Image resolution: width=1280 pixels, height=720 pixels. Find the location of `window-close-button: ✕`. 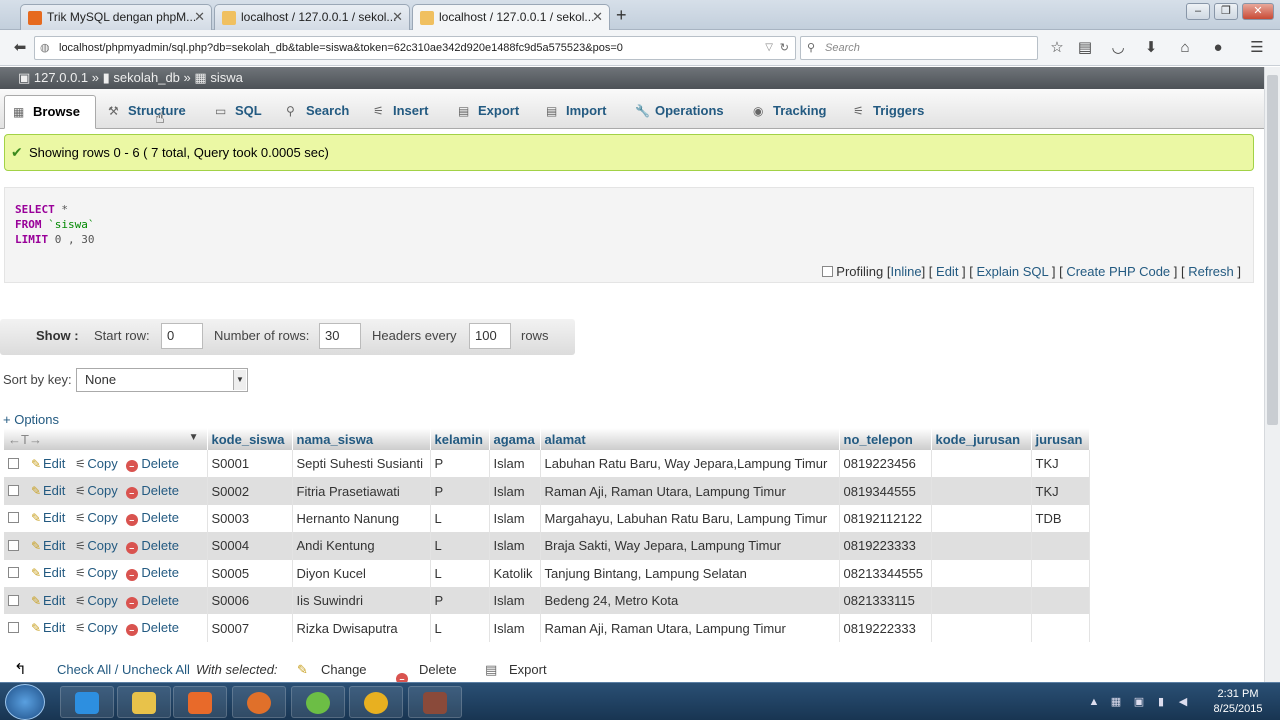

window-close-button: ✕ is located at coordinates (1258, 11).